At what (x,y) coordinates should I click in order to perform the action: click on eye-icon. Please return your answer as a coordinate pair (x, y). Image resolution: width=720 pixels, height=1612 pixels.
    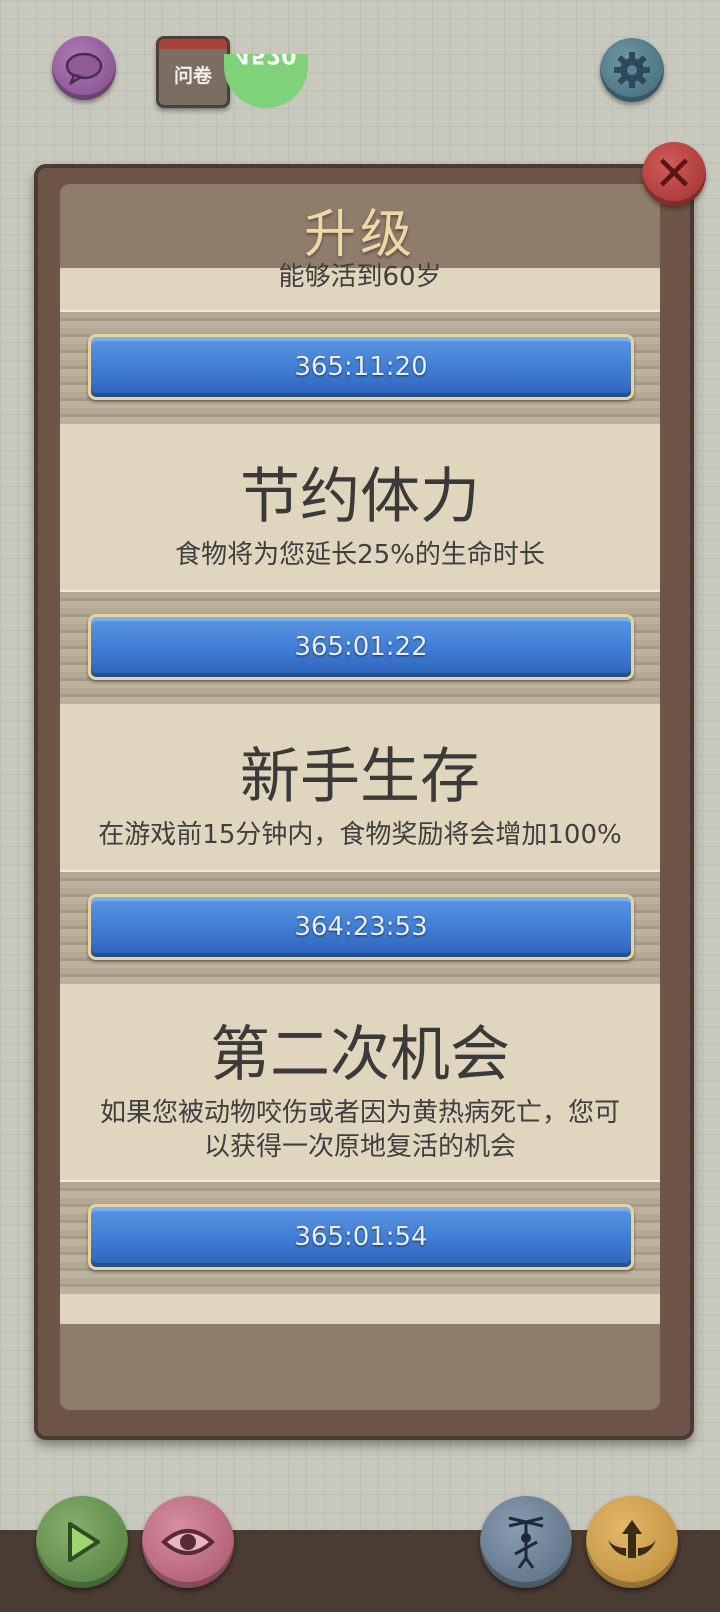
    Looking at the image, I should click on (188, 1542).